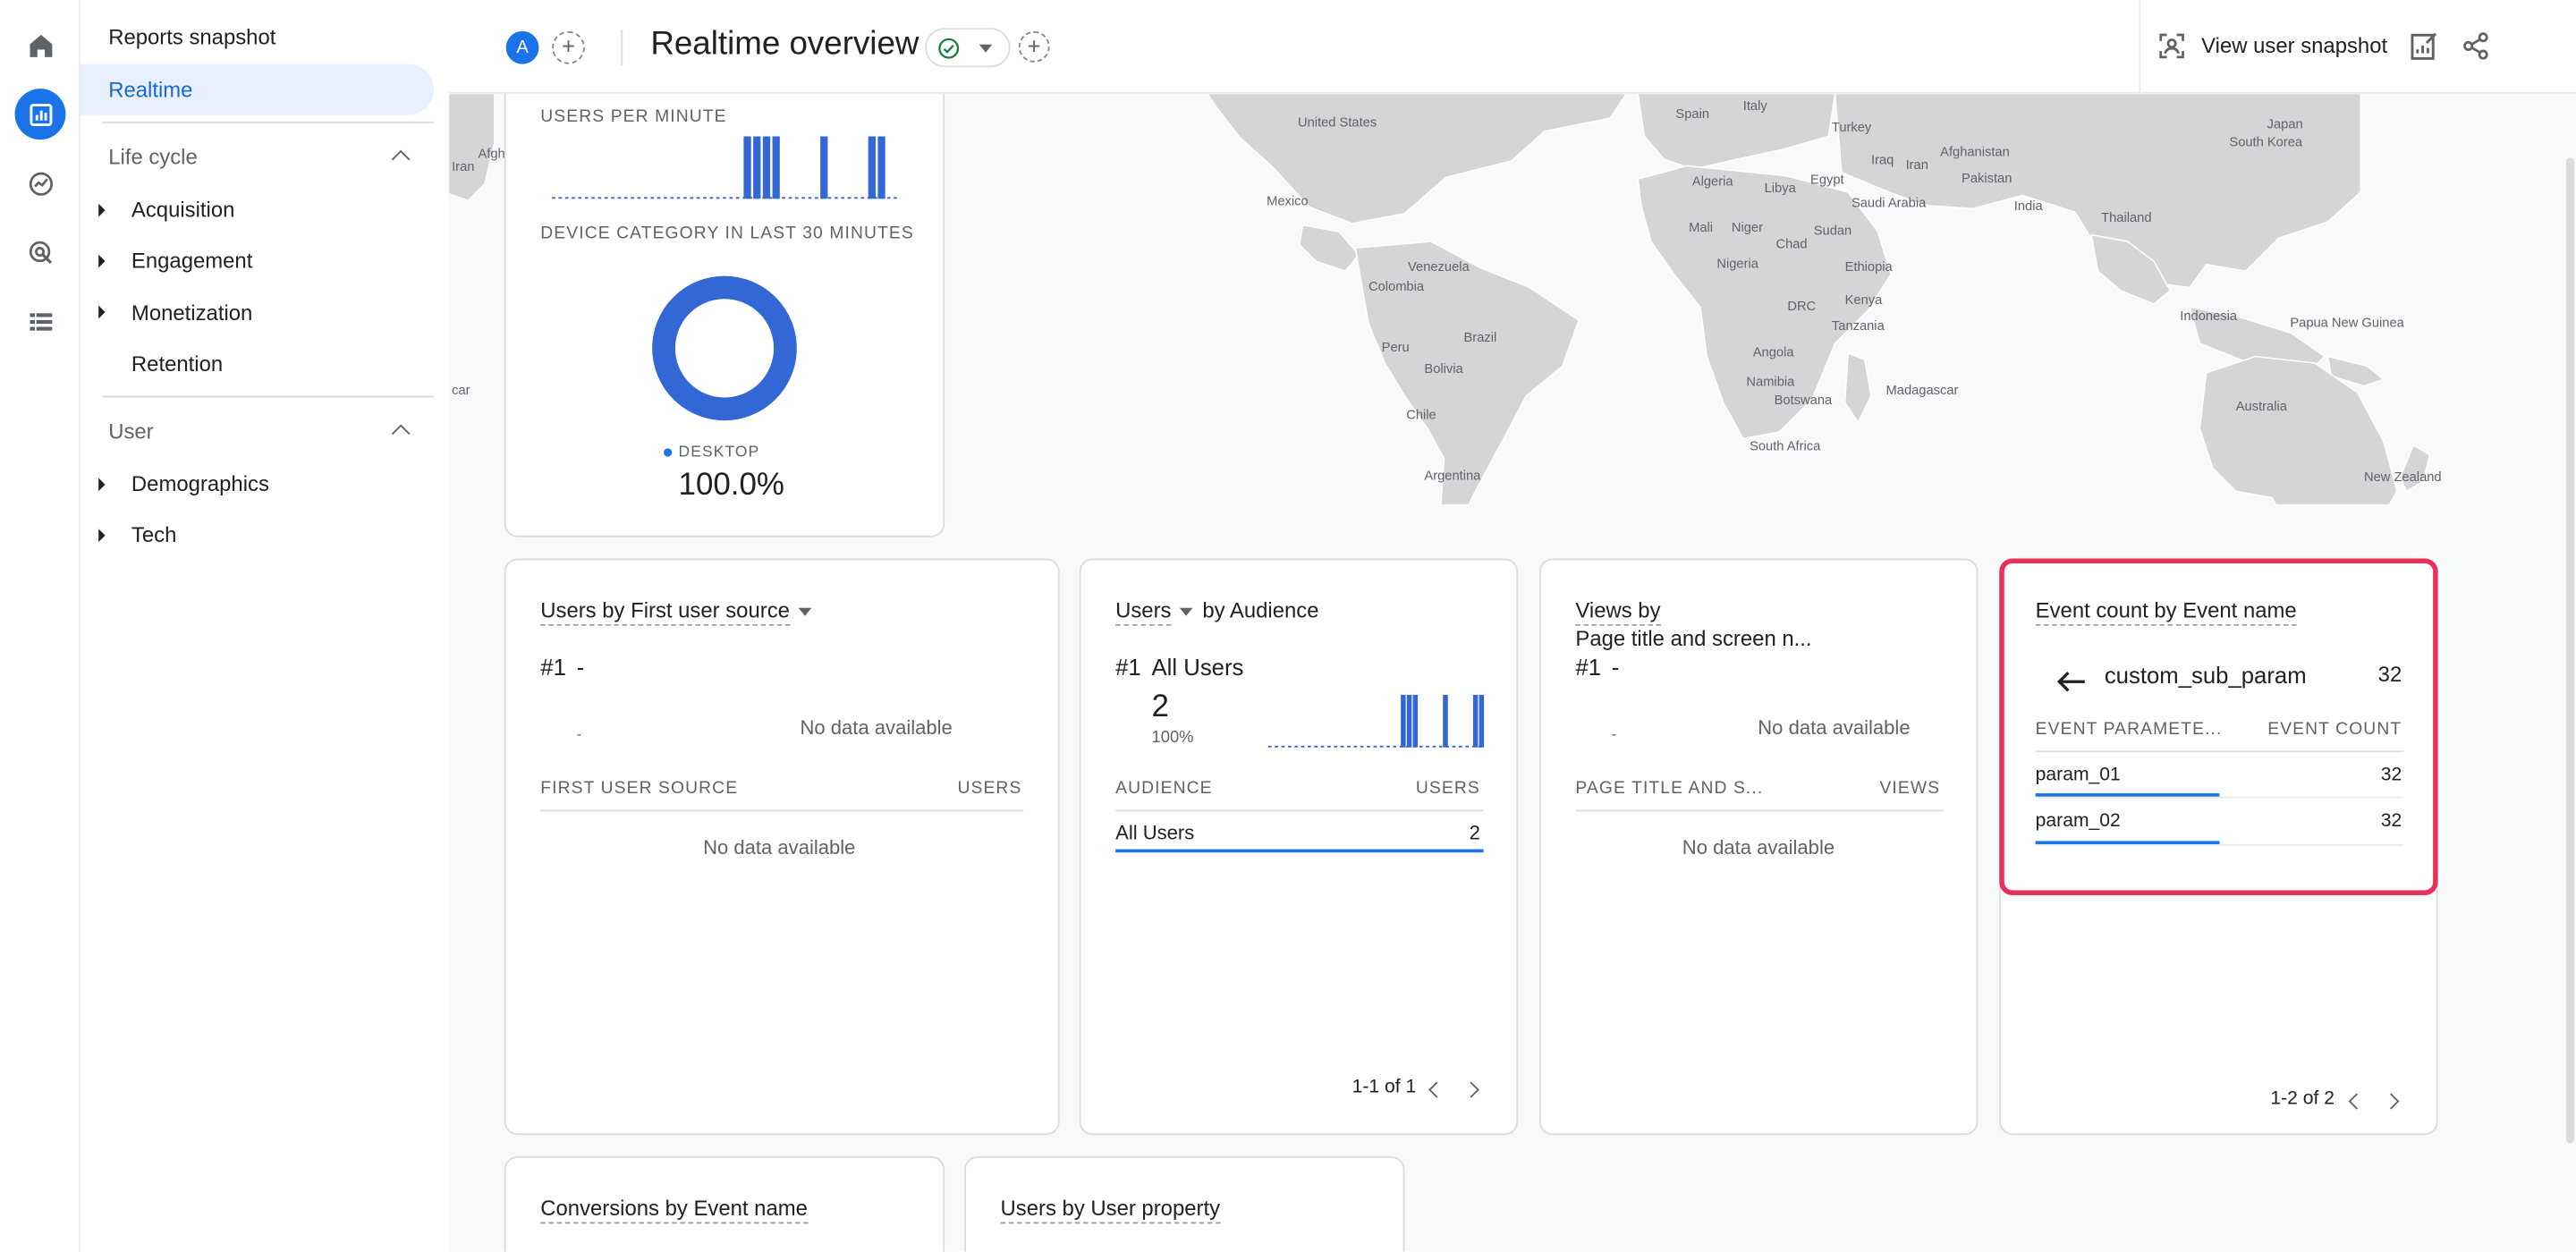 This screenshot has height=1252, width=2576. Describe the element at coordinates (40, 182) in the screenshot. I see `explore-icon` at that location.